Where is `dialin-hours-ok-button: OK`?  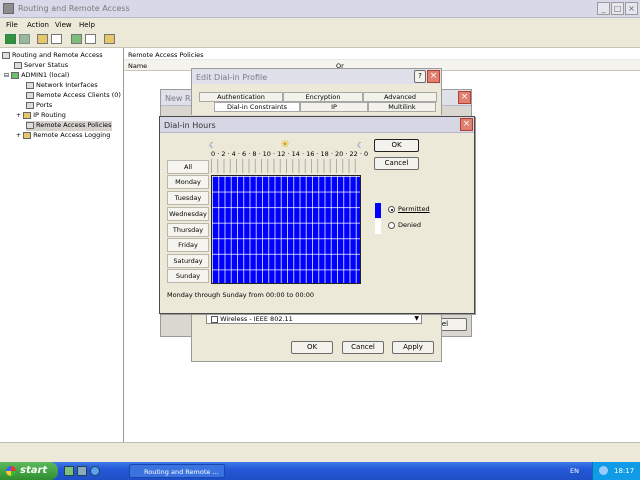
dialin-hours-ok-button: OK is located at coordinates (396, 145).